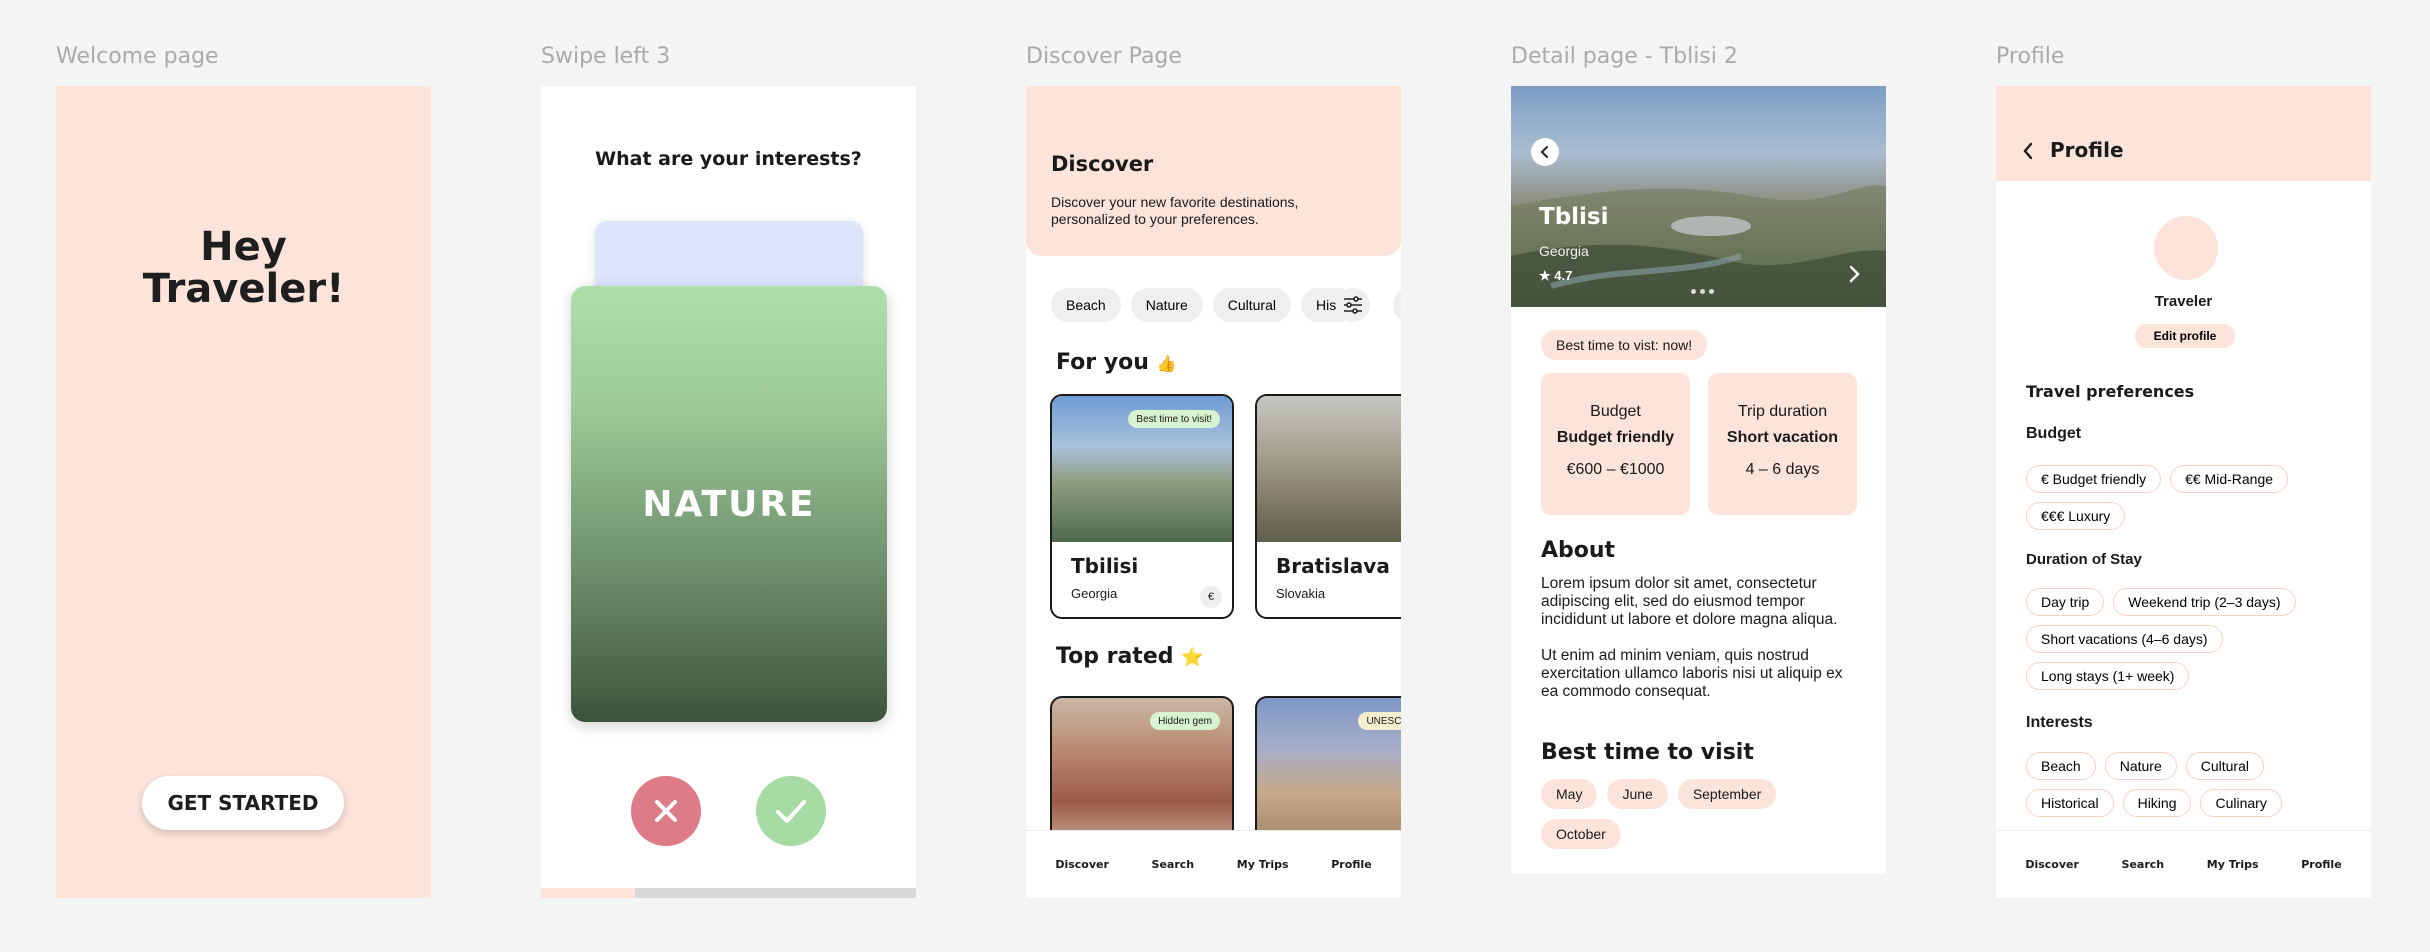  I want to click on destination-name: Bratislava, so click(1333, 566).